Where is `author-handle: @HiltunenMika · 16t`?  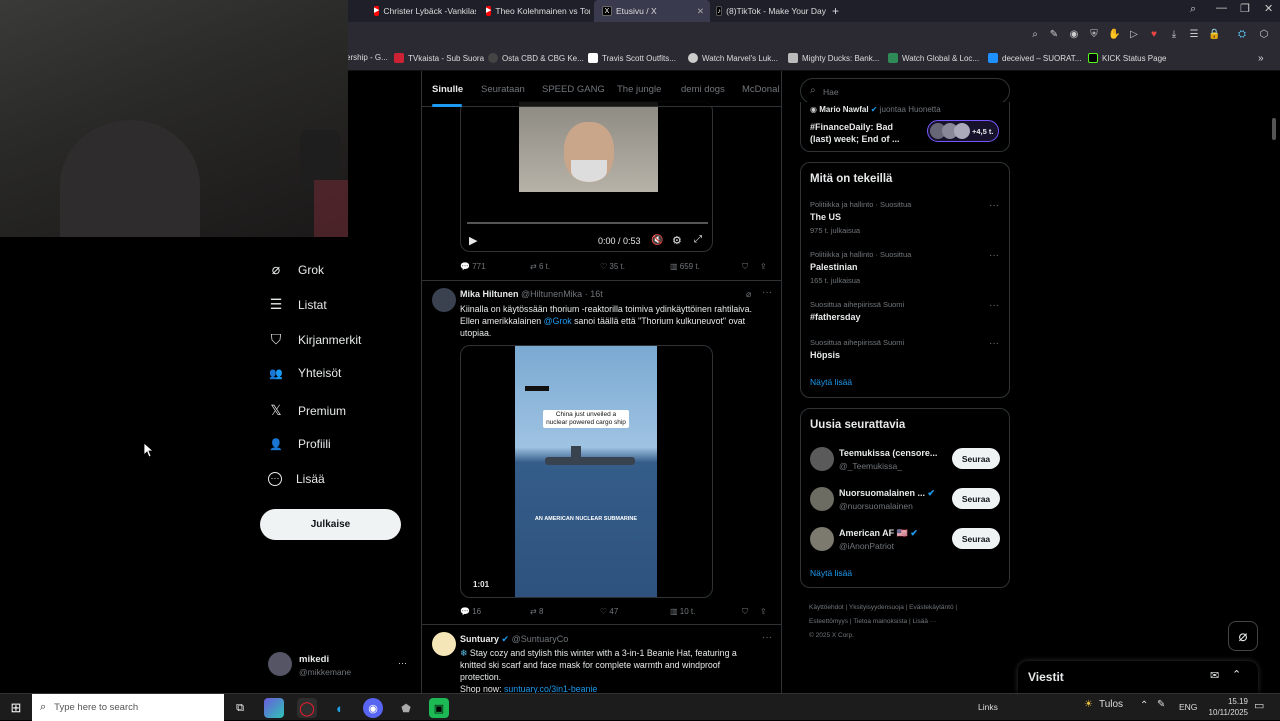 author-handle: @HiltunenMika · 16t is located at coordinates (562, 294).